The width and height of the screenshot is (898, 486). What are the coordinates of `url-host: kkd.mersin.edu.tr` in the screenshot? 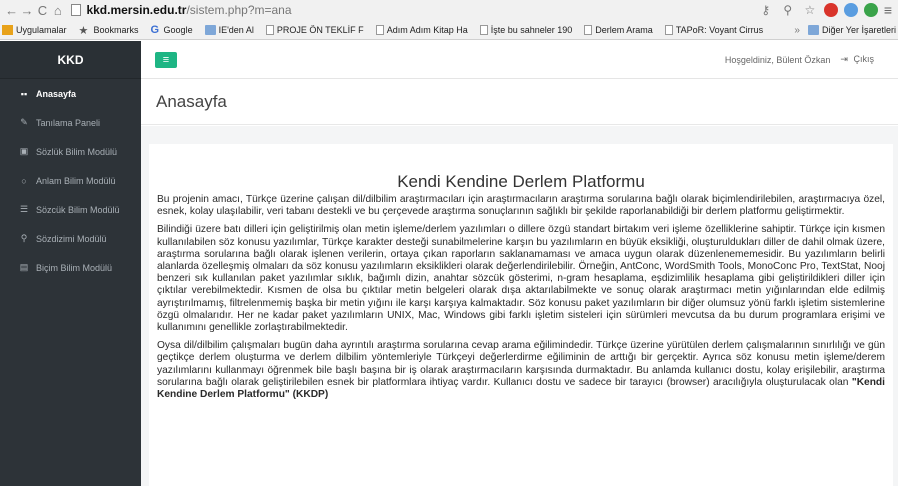 It's located at (136, 10).